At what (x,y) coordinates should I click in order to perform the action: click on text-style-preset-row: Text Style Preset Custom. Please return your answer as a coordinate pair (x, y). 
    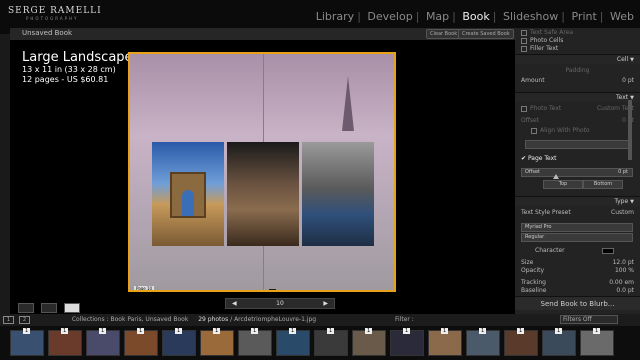
    Looking at the image, I should click on (577, 213).